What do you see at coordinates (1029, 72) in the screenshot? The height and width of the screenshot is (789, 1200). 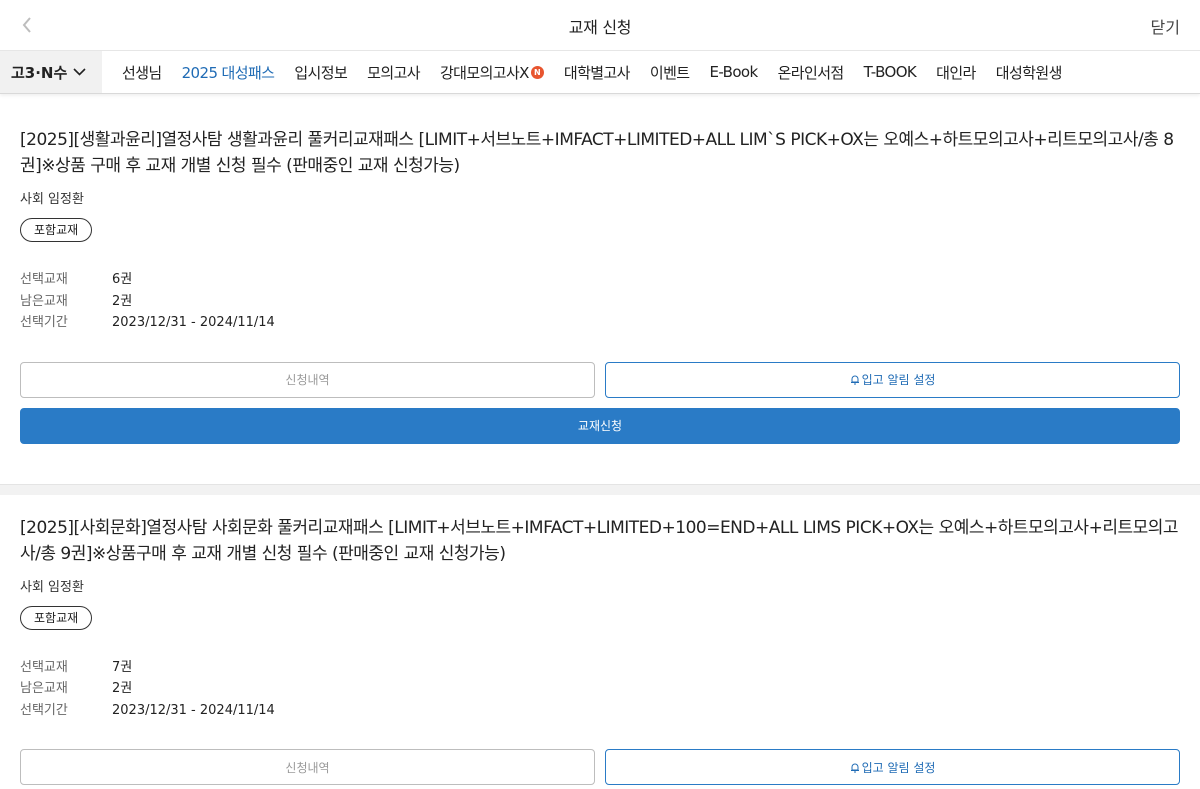 I see `nav-item-academy-students: 대성학원생` at bounding box center [1029, 72].